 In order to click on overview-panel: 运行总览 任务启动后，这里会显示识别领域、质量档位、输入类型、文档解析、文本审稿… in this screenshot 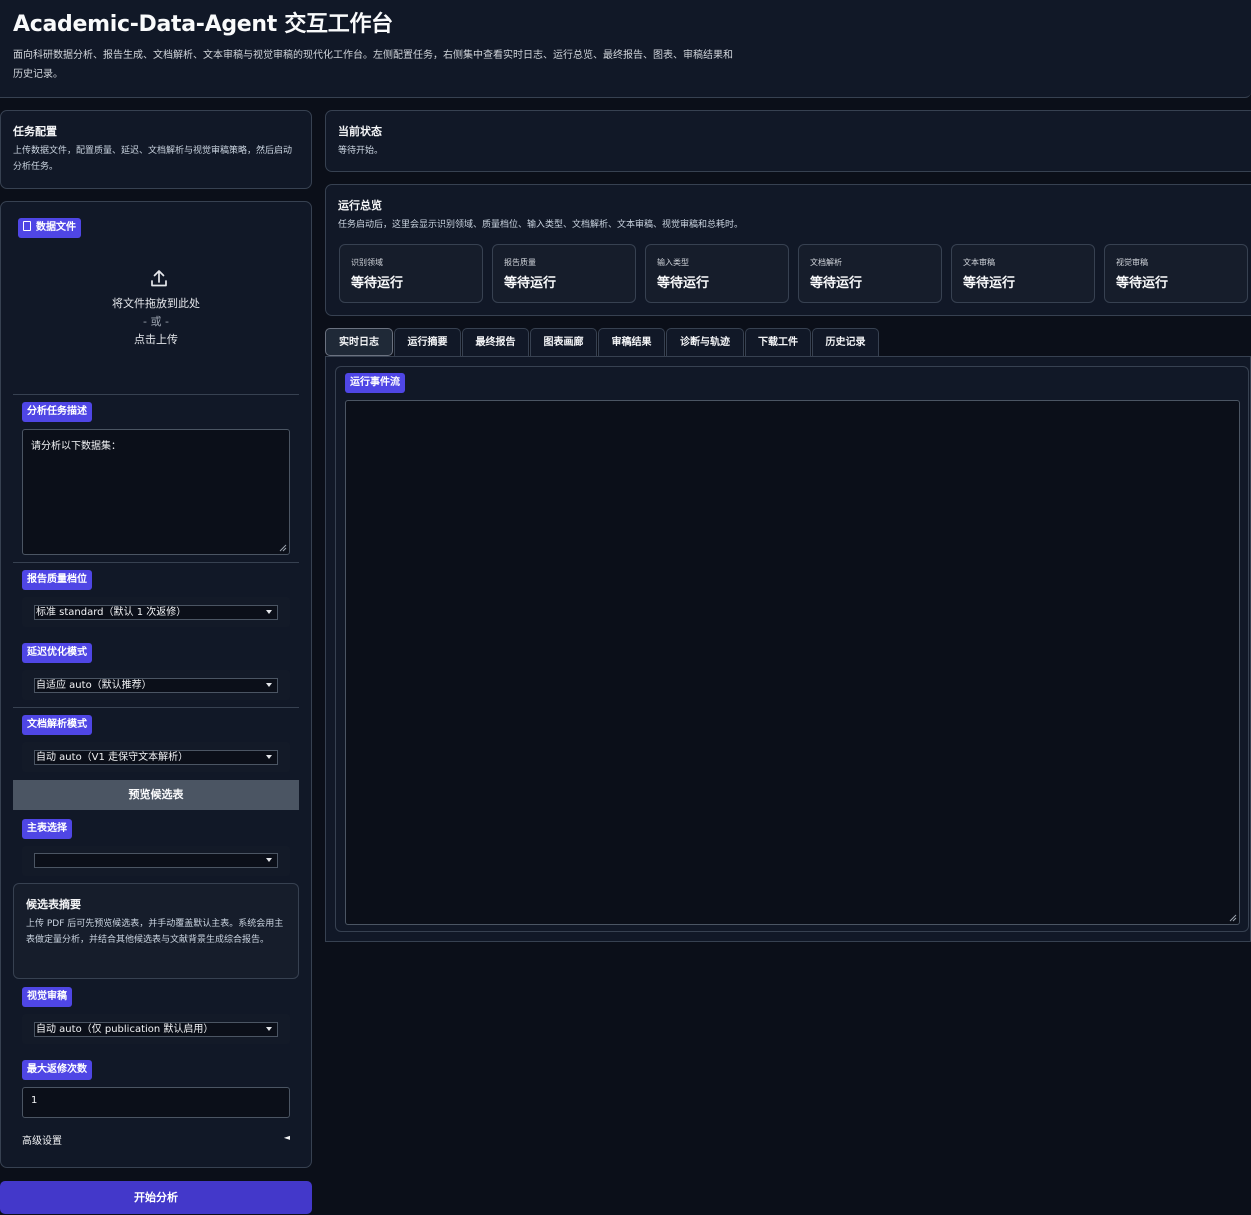, I will do `click(788, 250)`.